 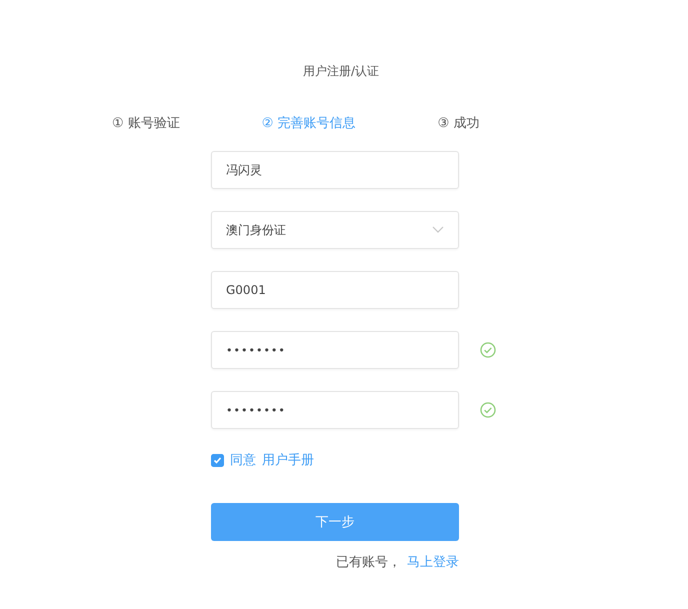 I want to click on input-field: G0001, so click(x=335, y=290).